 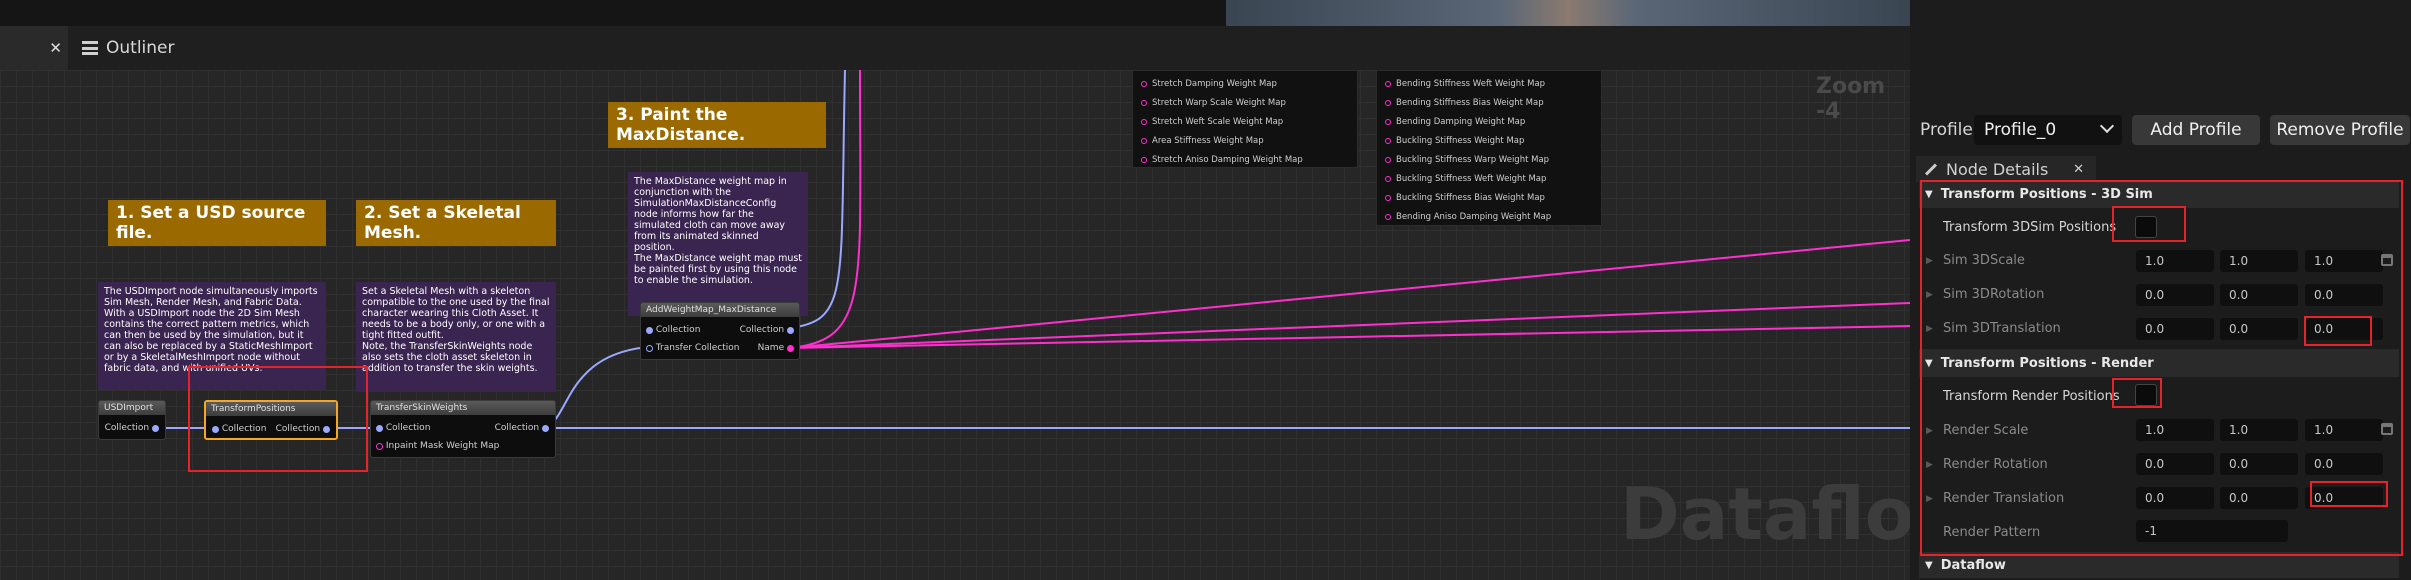 What do you see at coordinates (2175, 261) in the screenshot?
I see `sim-scale-x: 1.0` at bounding box center [2175, 261].